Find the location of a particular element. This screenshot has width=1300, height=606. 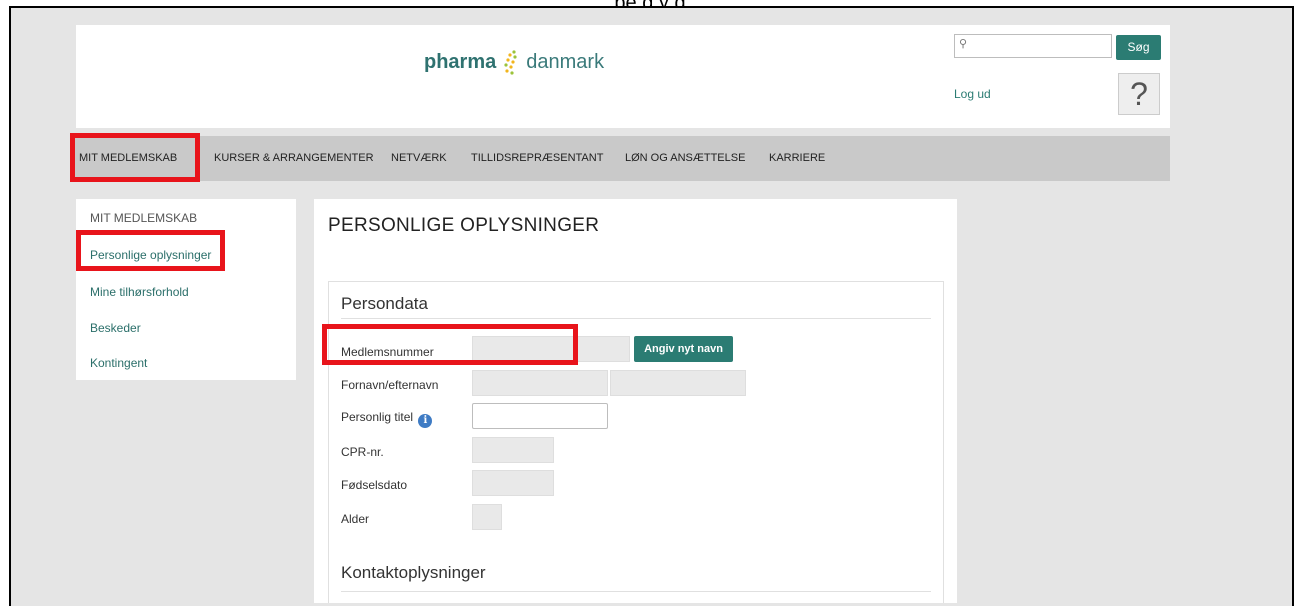

page-title: PERSONLIGE OPLYSNINGER is located at coordinates (464, 225).